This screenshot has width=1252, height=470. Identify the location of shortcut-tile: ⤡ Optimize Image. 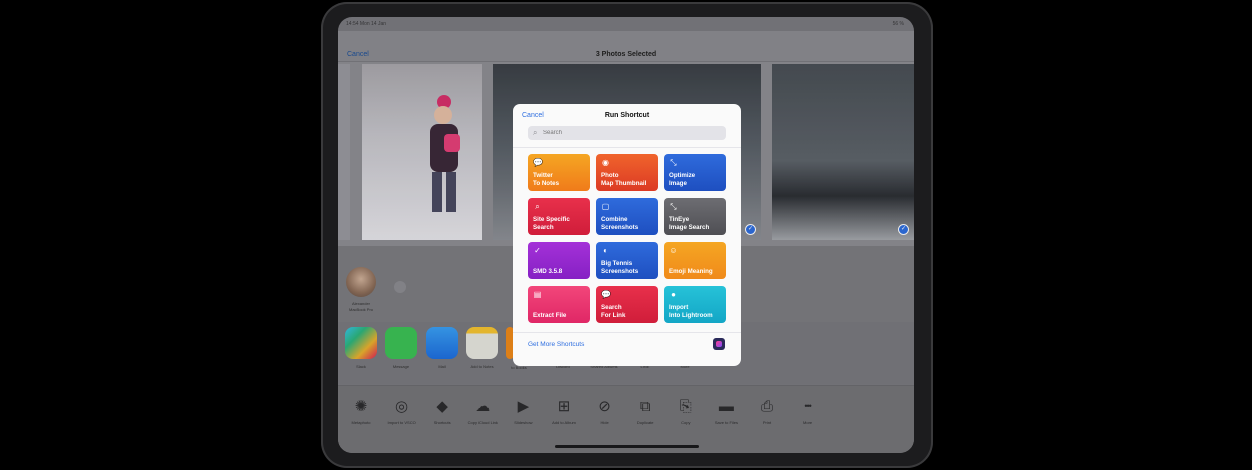
(695, 172).